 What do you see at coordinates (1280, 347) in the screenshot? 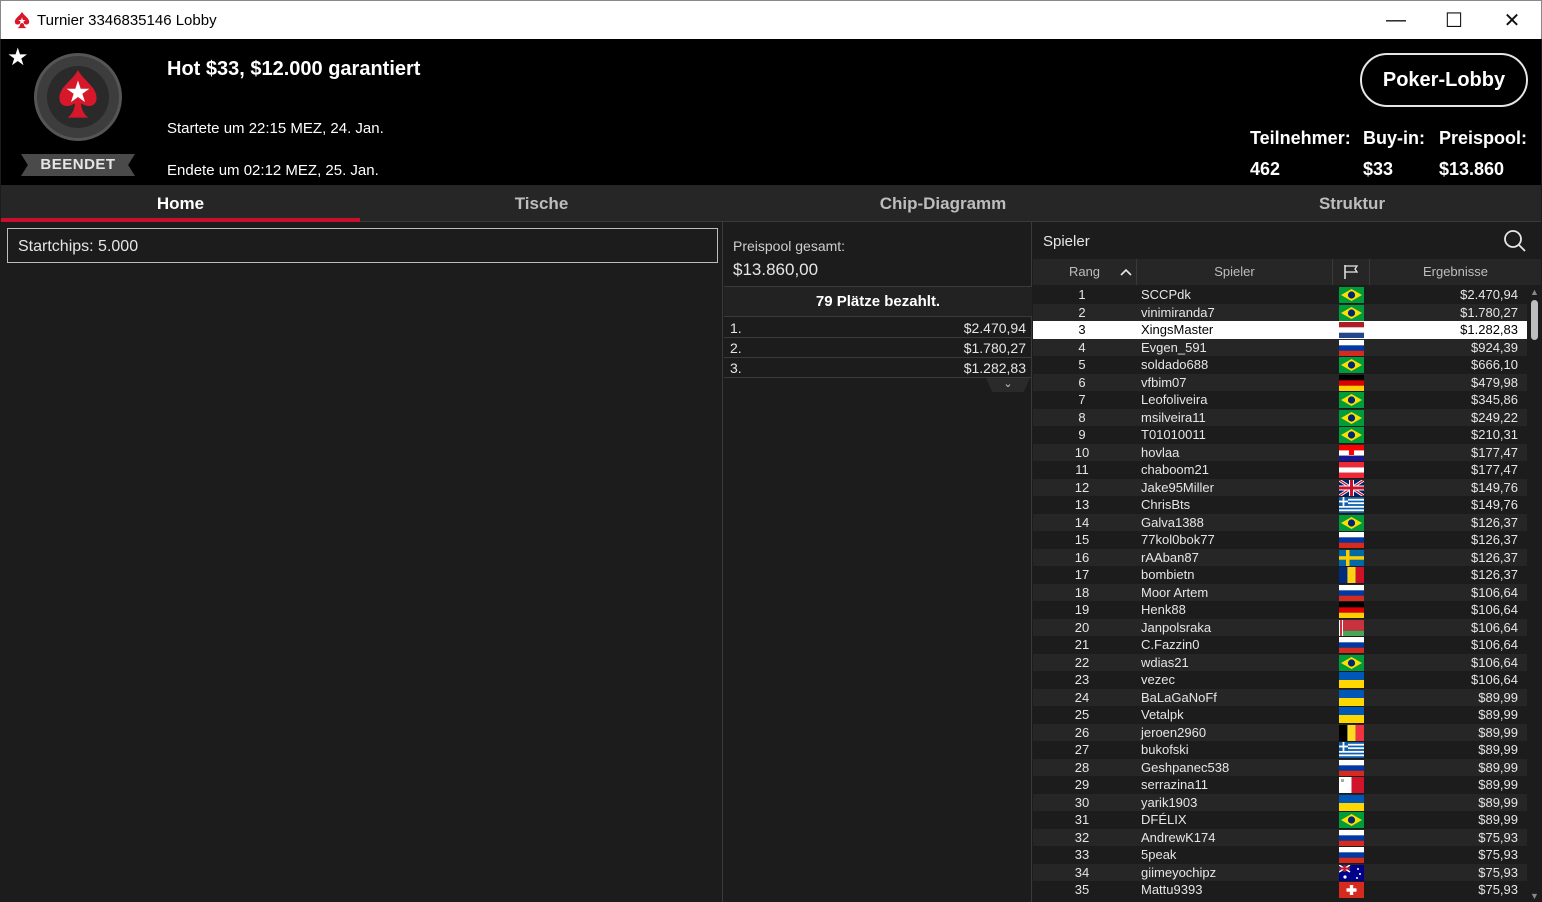
I see `player-row: 4 Evgen_591 $924,39` at bounding box center [1280, 347].